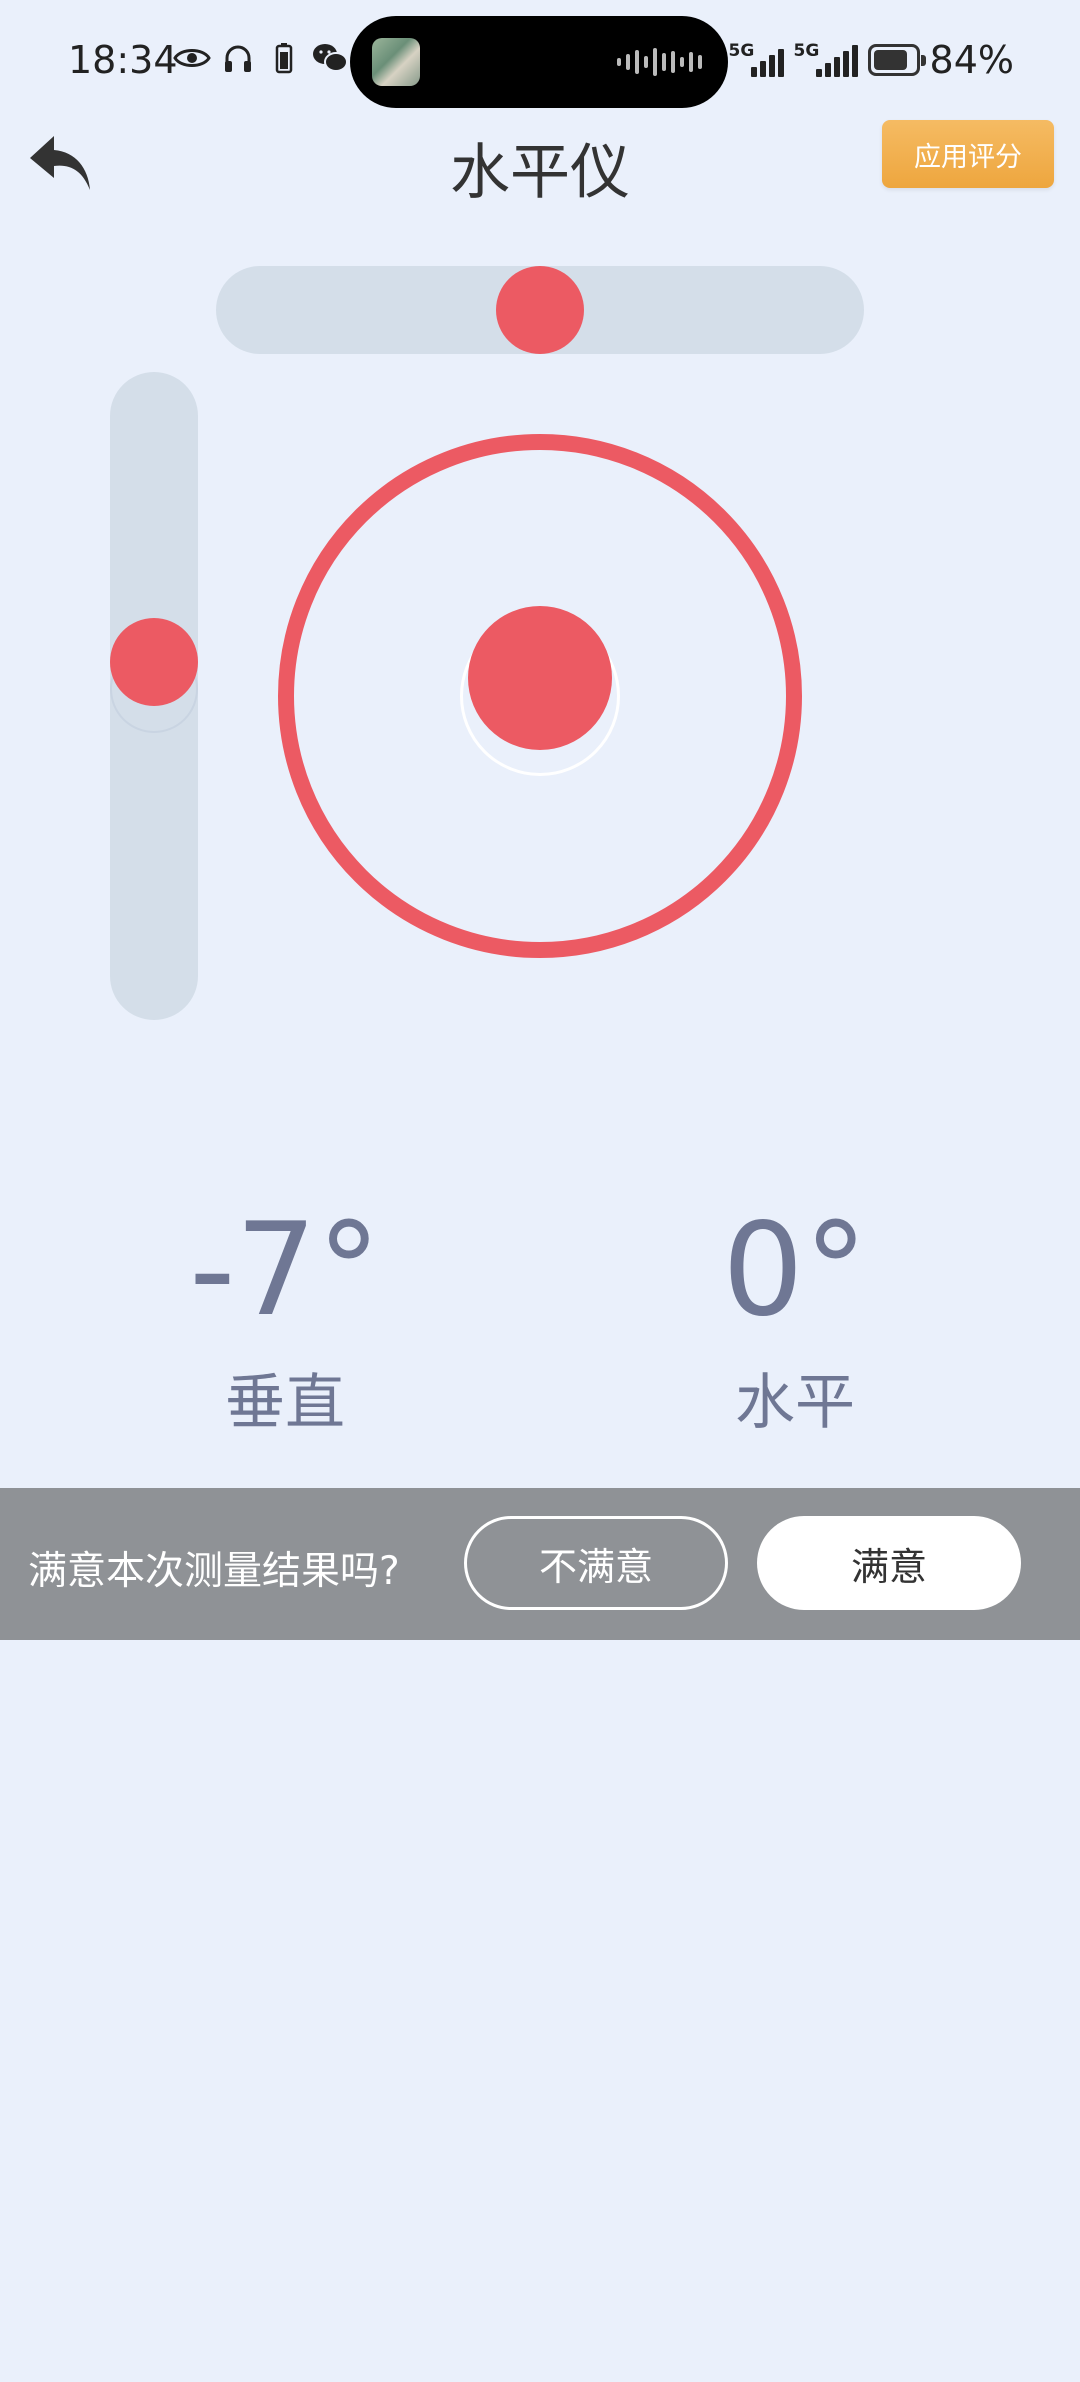 The image size is (1080, 2382). What do you see at coordinates (123, 60) in the screenshot?
I see `status-time: 18:34` at bounding box center [123, 60].